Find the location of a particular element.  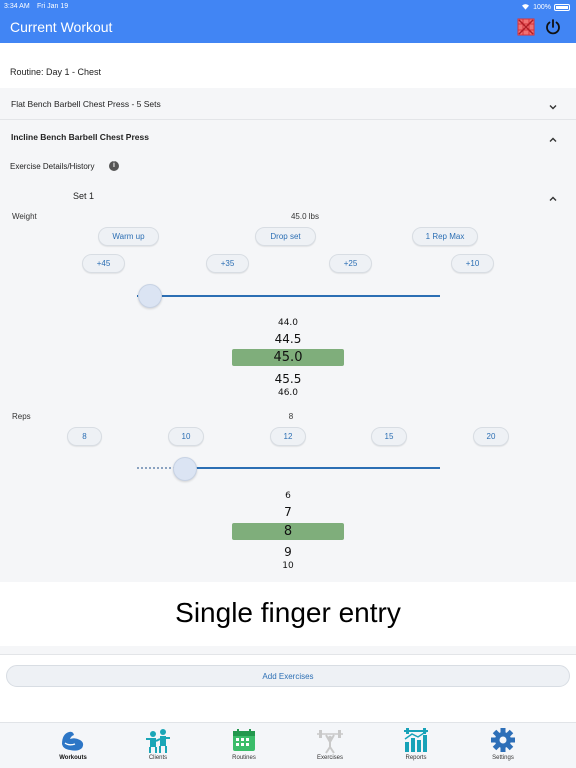

add-45-button: +45 is located at coordinates (103, 263).